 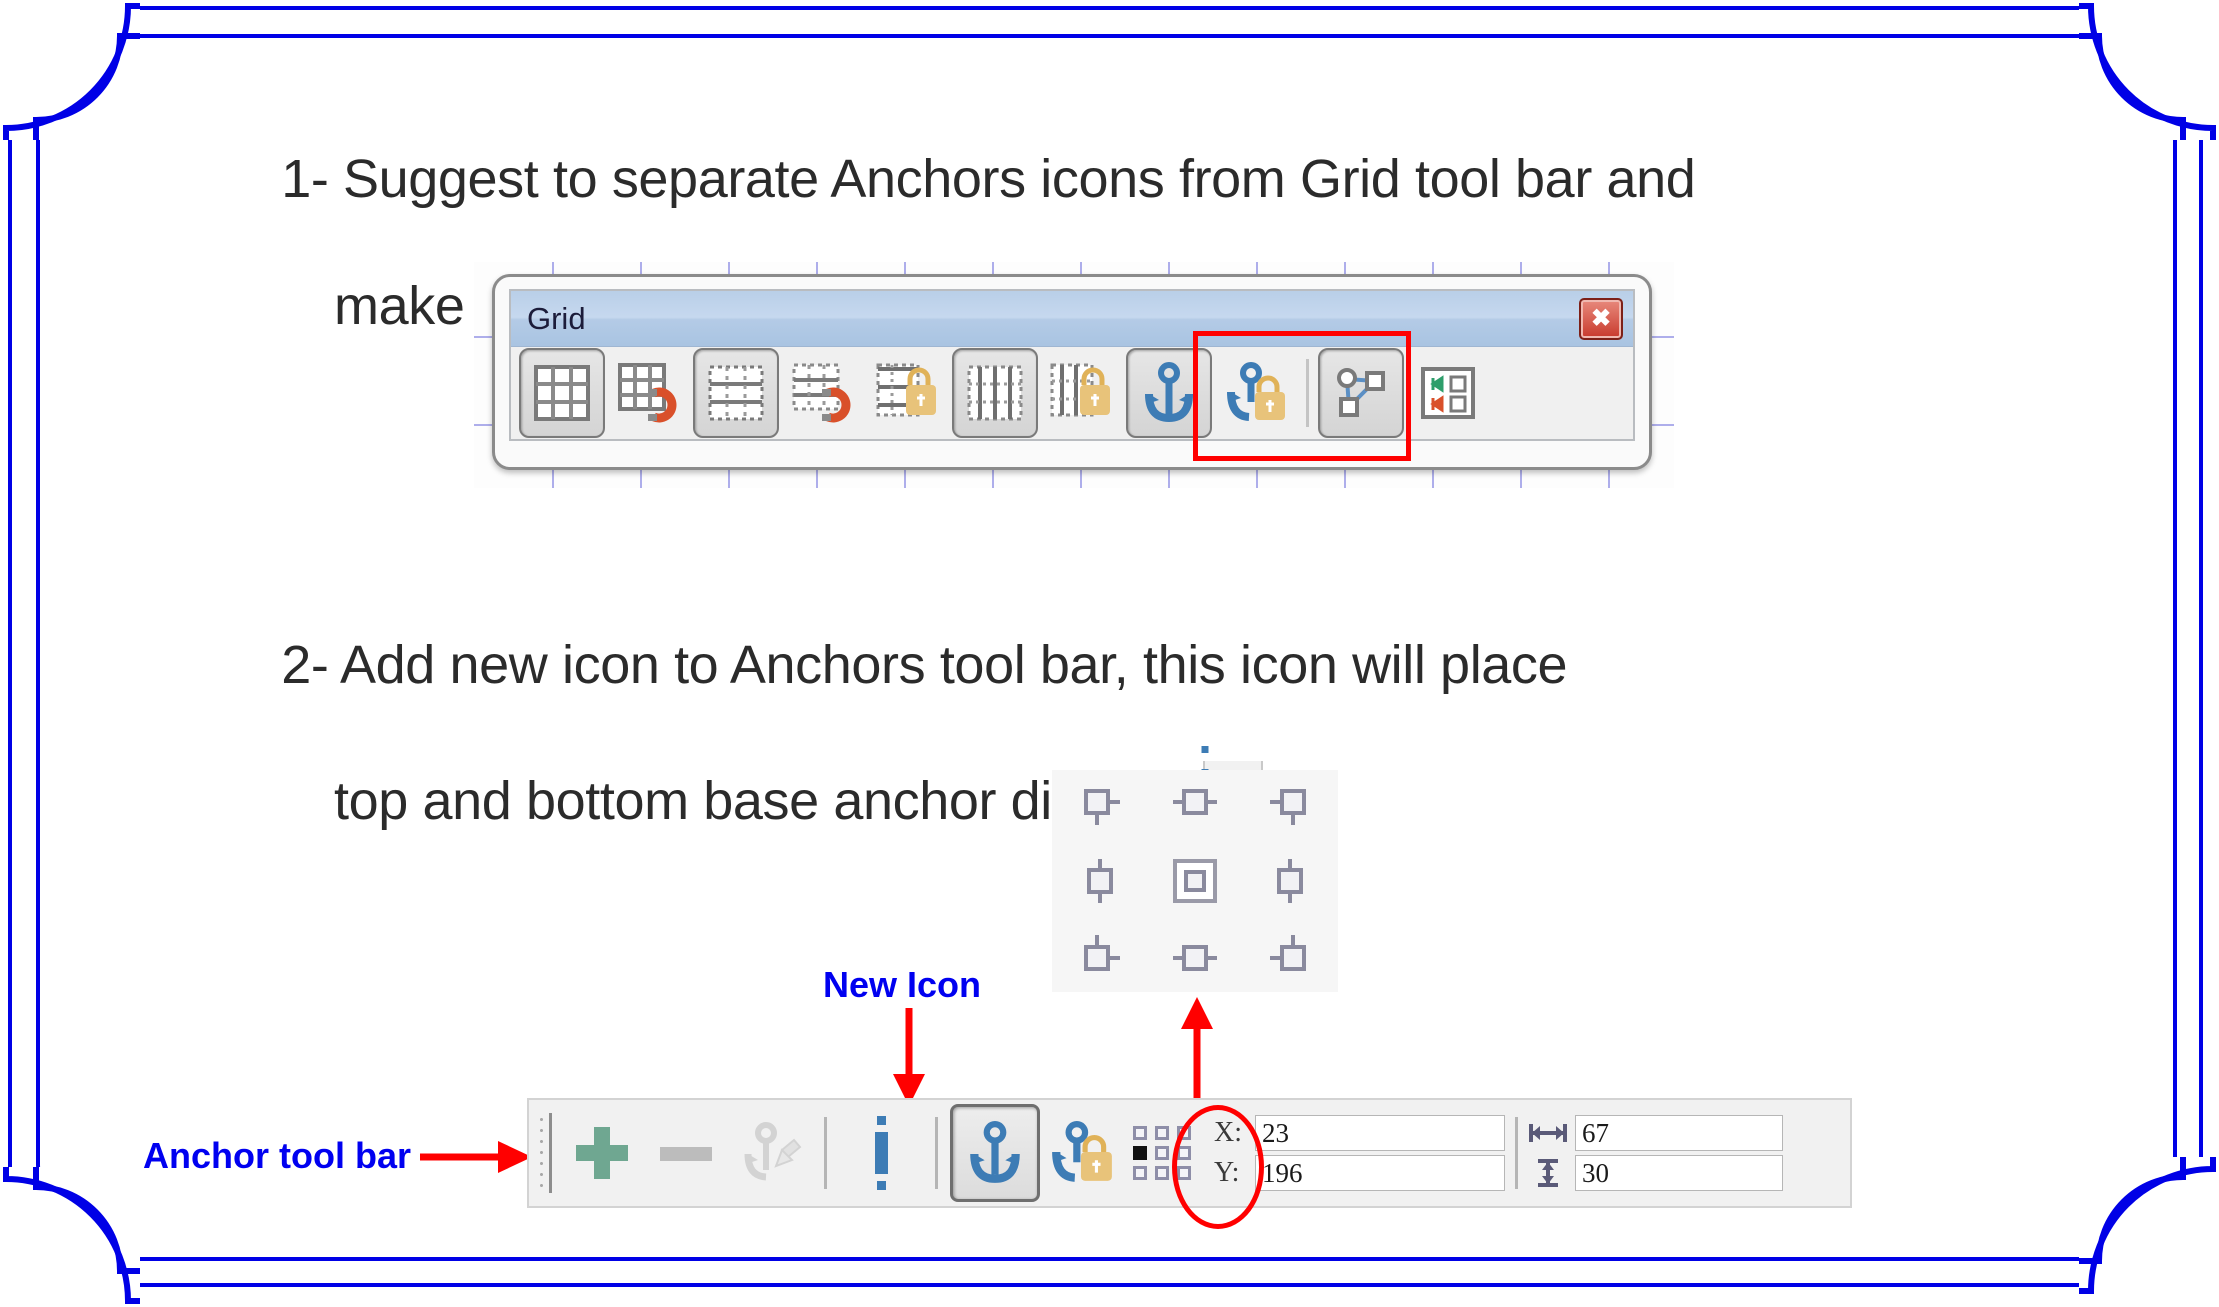 What do you see at coordinates (1140, 1133) in the screenshot?
I see `mini-cell-top-left` at bounding box center [1140, 1133].